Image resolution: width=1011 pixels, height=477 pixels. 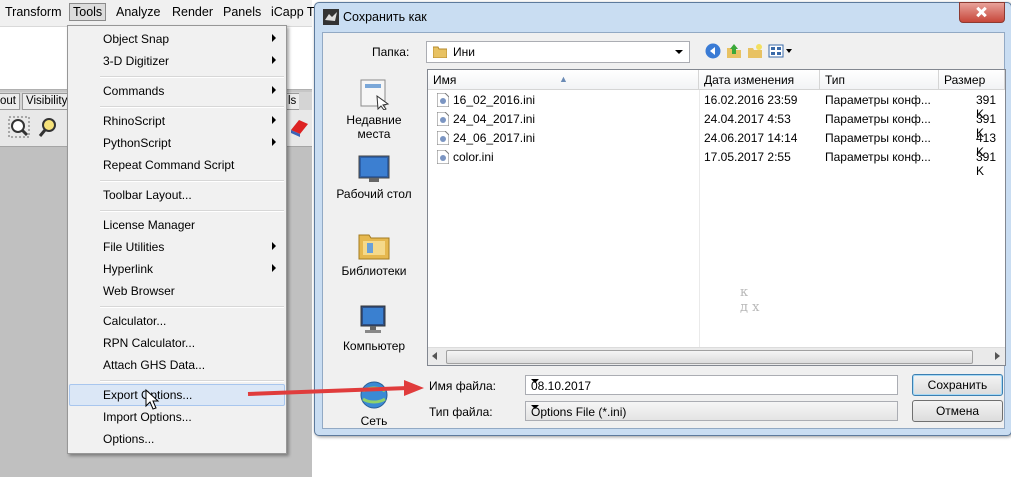 What do you see at coordinates (440, 52) in the screenshot?
I see `folder-icon` at bounding box center [440, 52].